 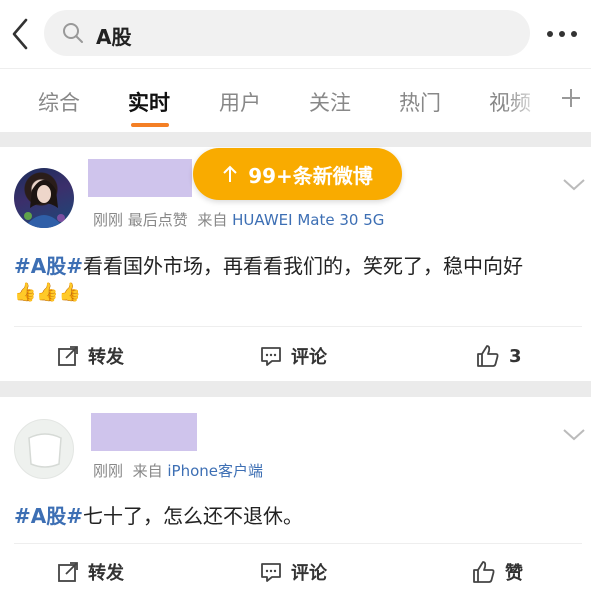 What do you see at coordinates (113, 35) in the screenshot?
I see `search-query: A股` at bounding box center [113, 35].